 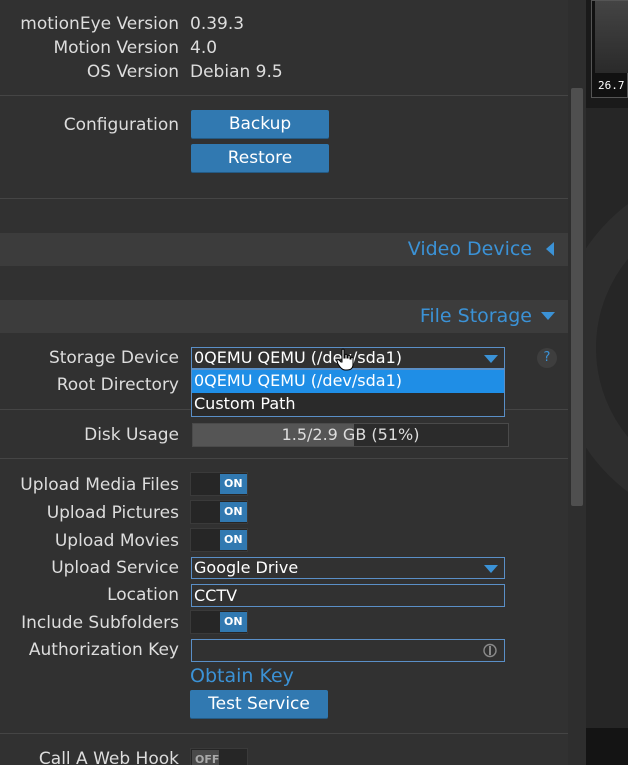 What do you see at coordinates (112, 513) in the screenshot?
I see `upload-pictures-label: Upload Pictures` at bounding box center [112, 513].